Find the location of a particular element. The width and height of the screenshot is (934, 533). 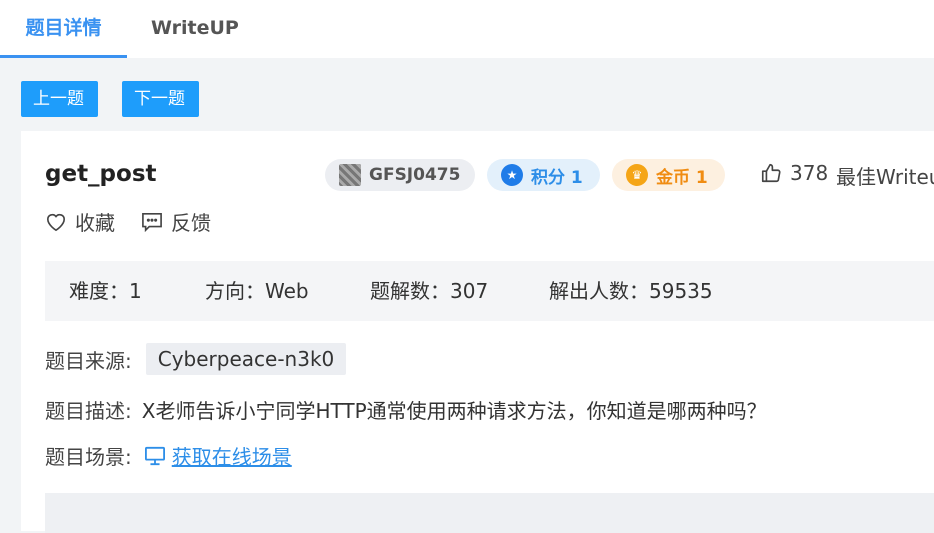

next-challenge-button: 下一题 is located at coordinates (160, 99).